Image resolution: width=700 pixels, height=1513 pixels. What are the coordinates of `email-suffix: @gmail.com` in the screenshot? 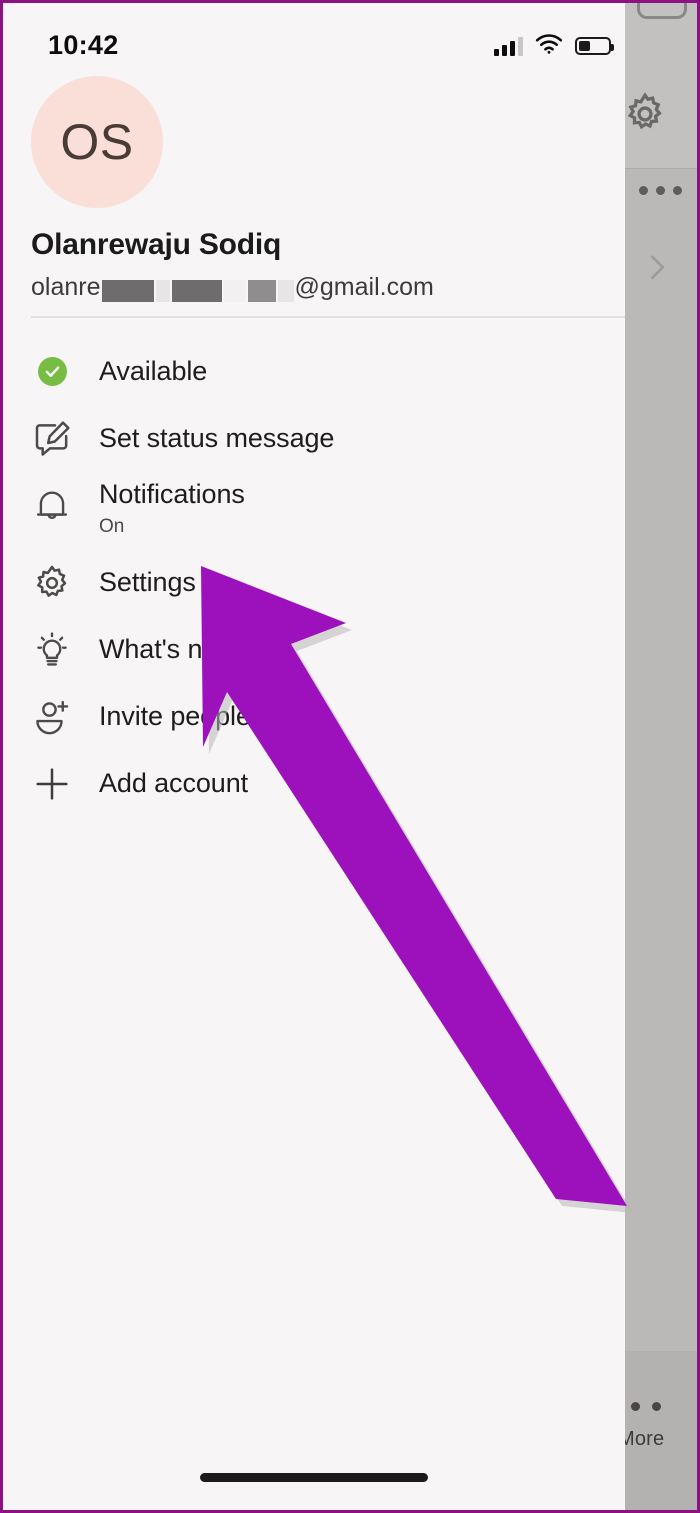 It's located at (364, 287).